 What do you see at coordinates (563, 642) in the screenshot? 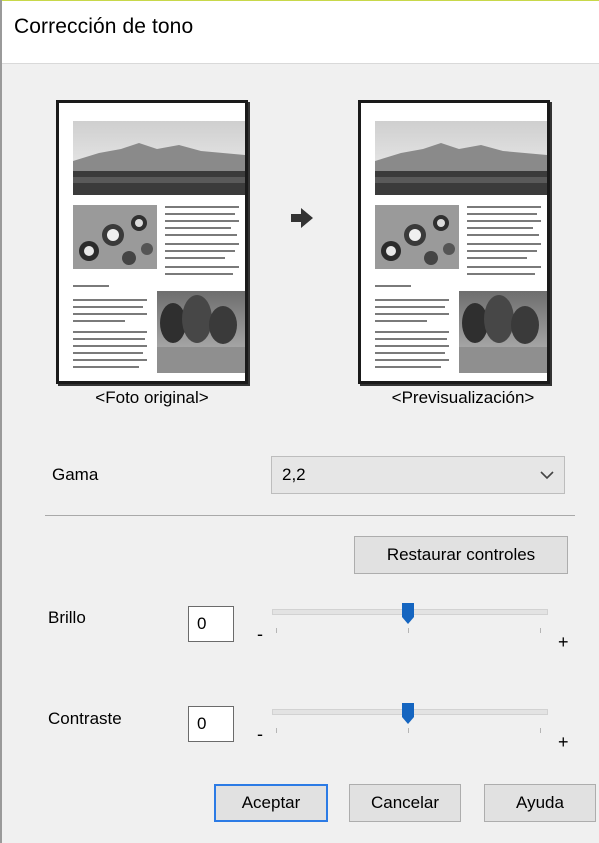
I see `brightness-max-label: +` at bounding box center [563, 642].